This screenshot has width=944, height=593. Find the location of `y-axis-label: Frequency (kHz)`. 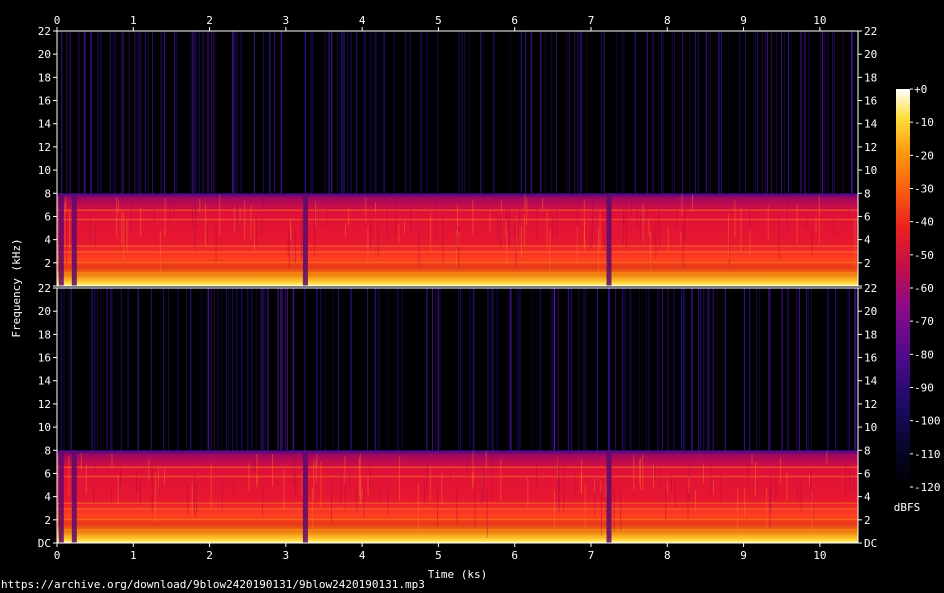

y-axis-label: Frequency (kHz) is located at coordinates (16, 287).